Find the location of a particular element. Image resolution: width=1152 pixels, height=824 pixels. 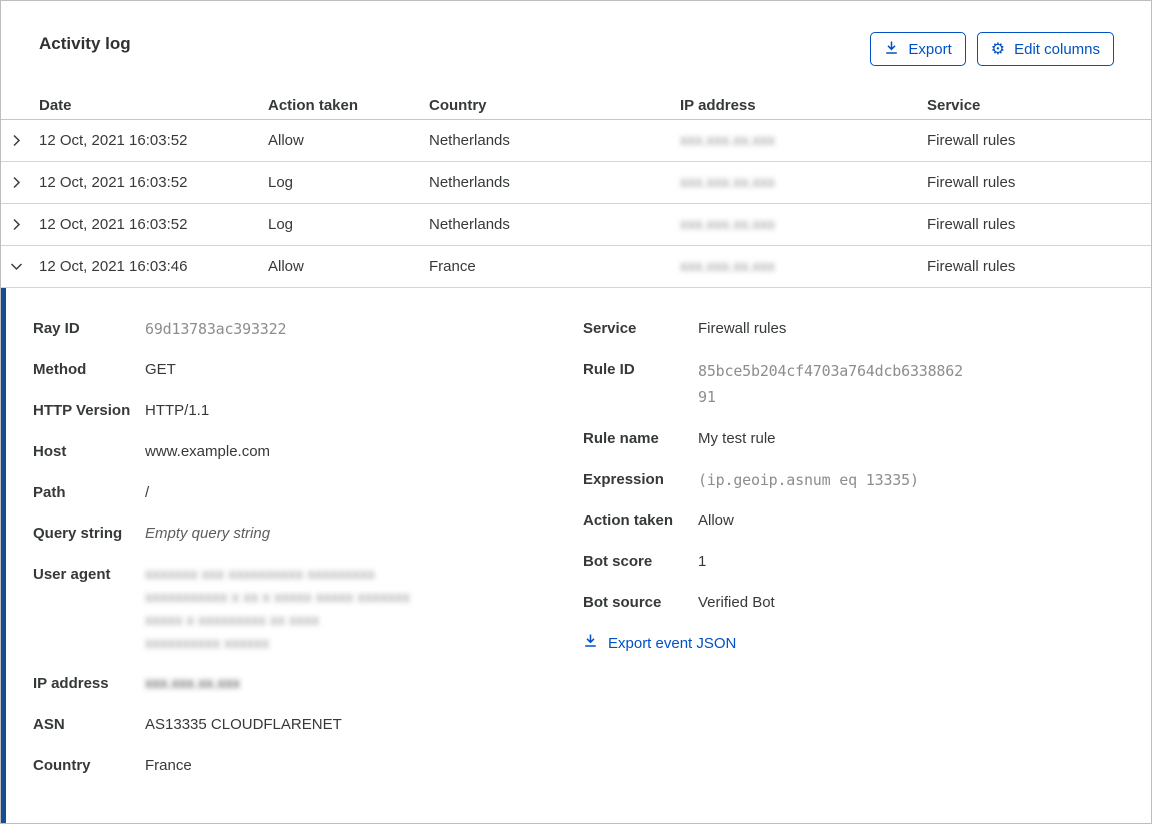

detail-row-service: Service Firewall rules is located at coordinates (849, 329).